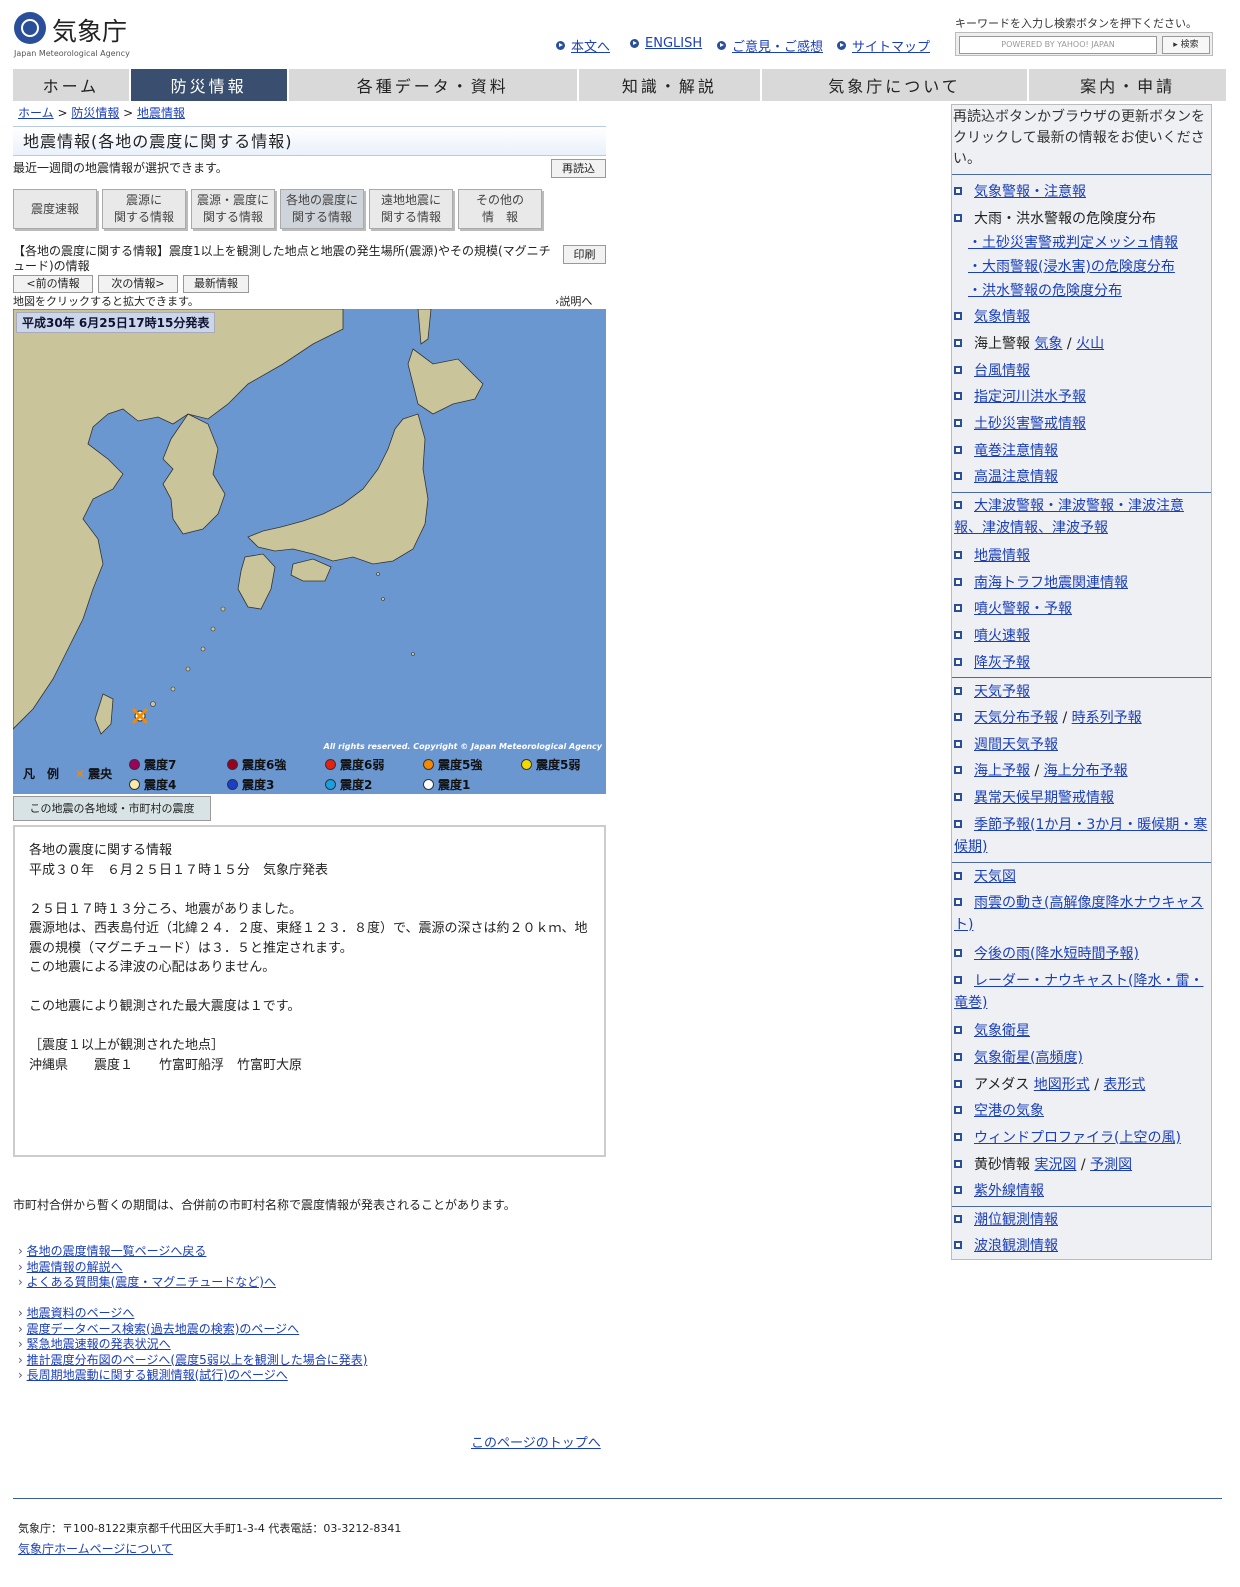 This screenshot has height=1587, width=1240. What do you see at coordinates (233, 209) in the screenshot?
I see `tab-hypocenter-intensity: 震源・震度に 関する情報` at bounding box center [233, 209].